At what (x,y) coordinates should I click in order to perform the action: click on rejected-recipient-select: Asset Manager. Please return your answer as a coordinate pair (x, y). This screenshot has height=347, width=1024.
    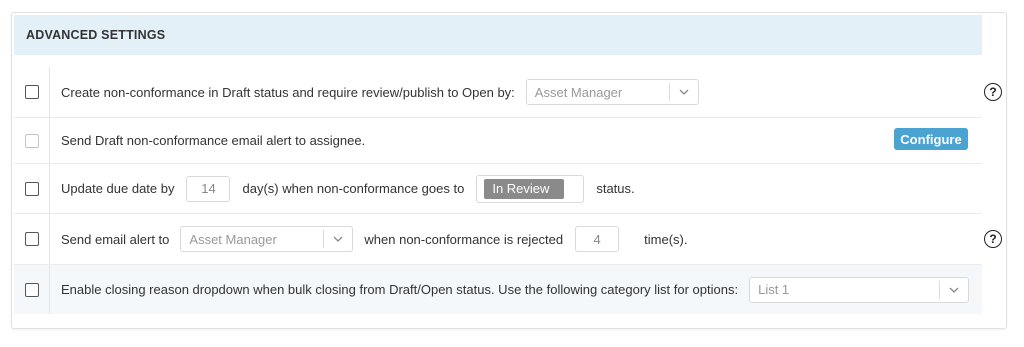
    Looking at the image, I should click on (267, 239).